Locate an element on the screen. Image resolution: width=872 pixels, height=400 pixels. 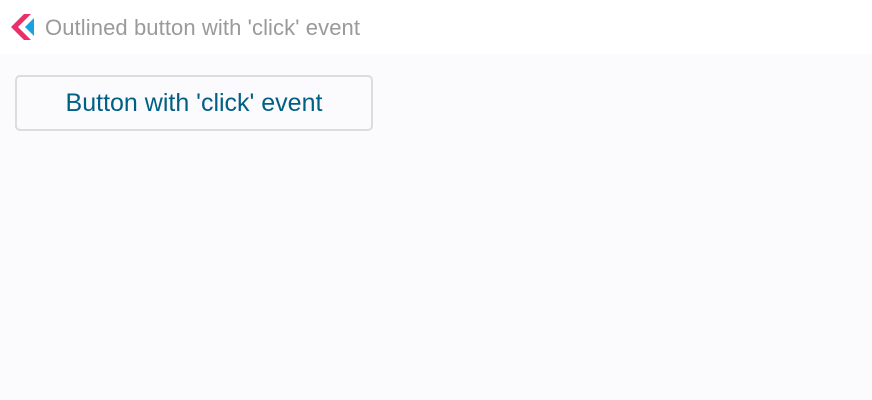
page-title: Outlined button with 'click' event is located at coordinates (203, 27).